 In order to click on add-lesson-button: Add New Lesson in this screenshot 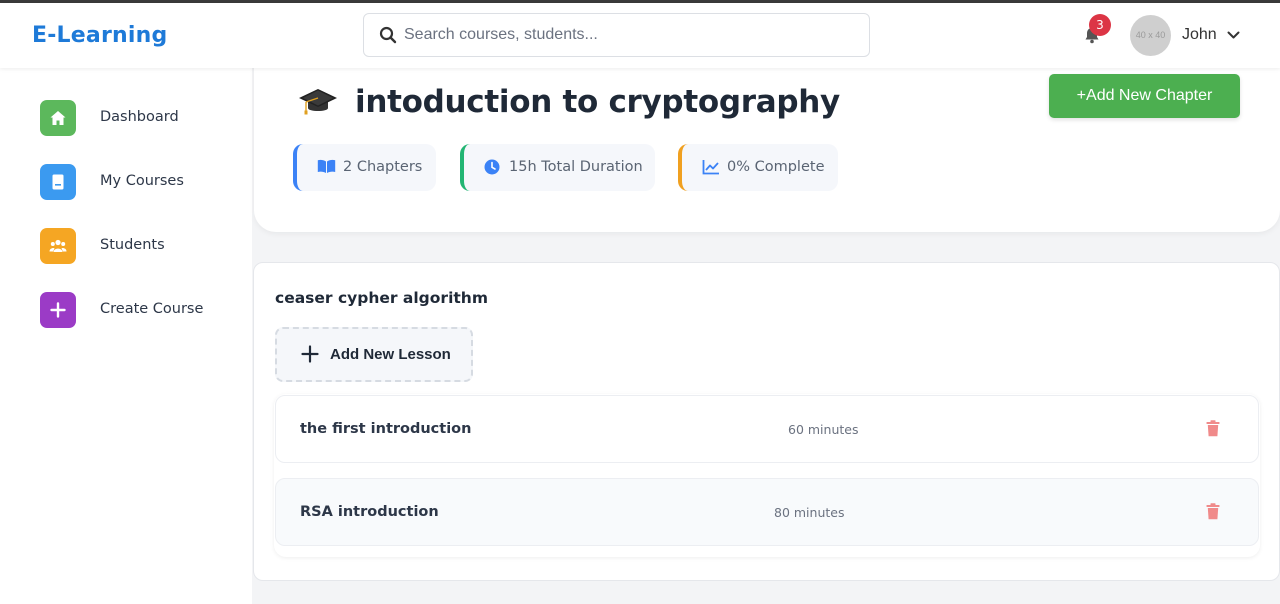, I will do `click(374, 354)`.